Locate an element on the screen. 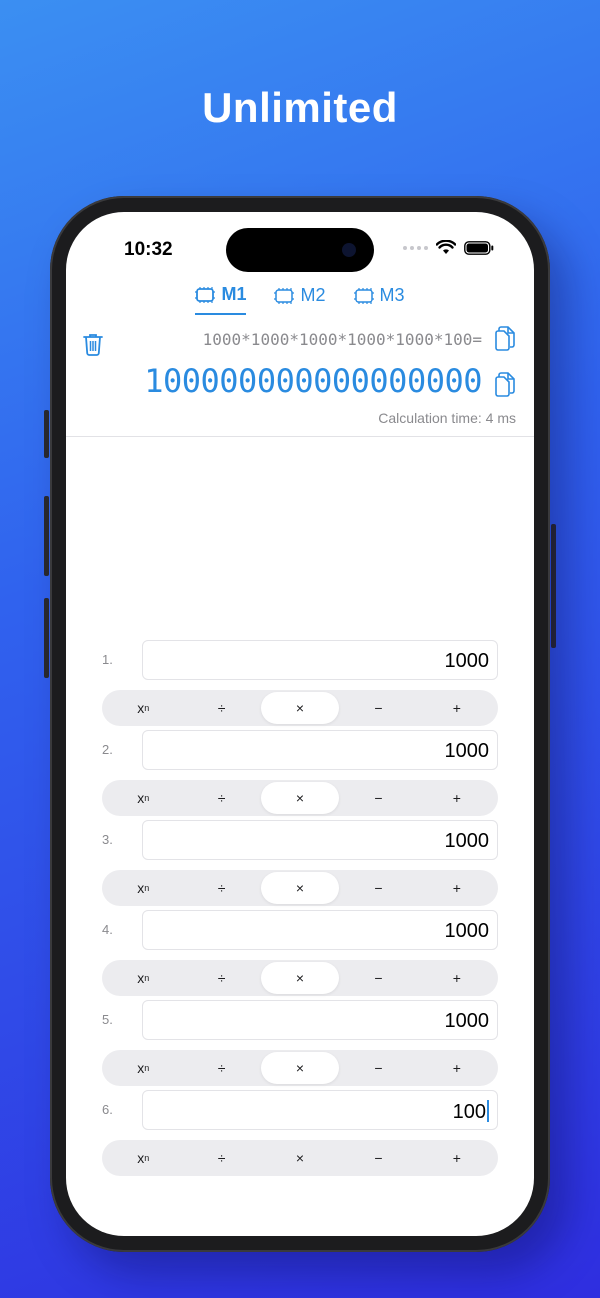 This screenshot has width=600, height=1298. tab-m1: M1 is located at coordinates (221, 299).